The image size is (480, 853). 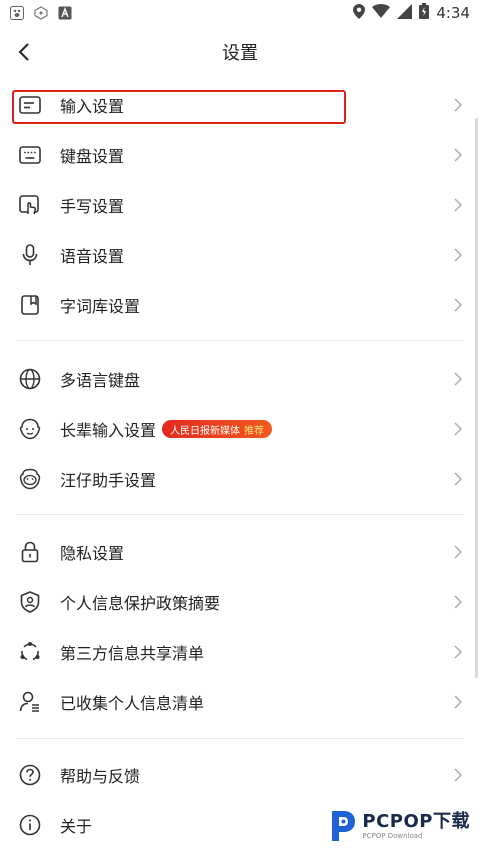 I want to click on row-keyboard-settings: 键盘设置, so click(x=240, y=155).